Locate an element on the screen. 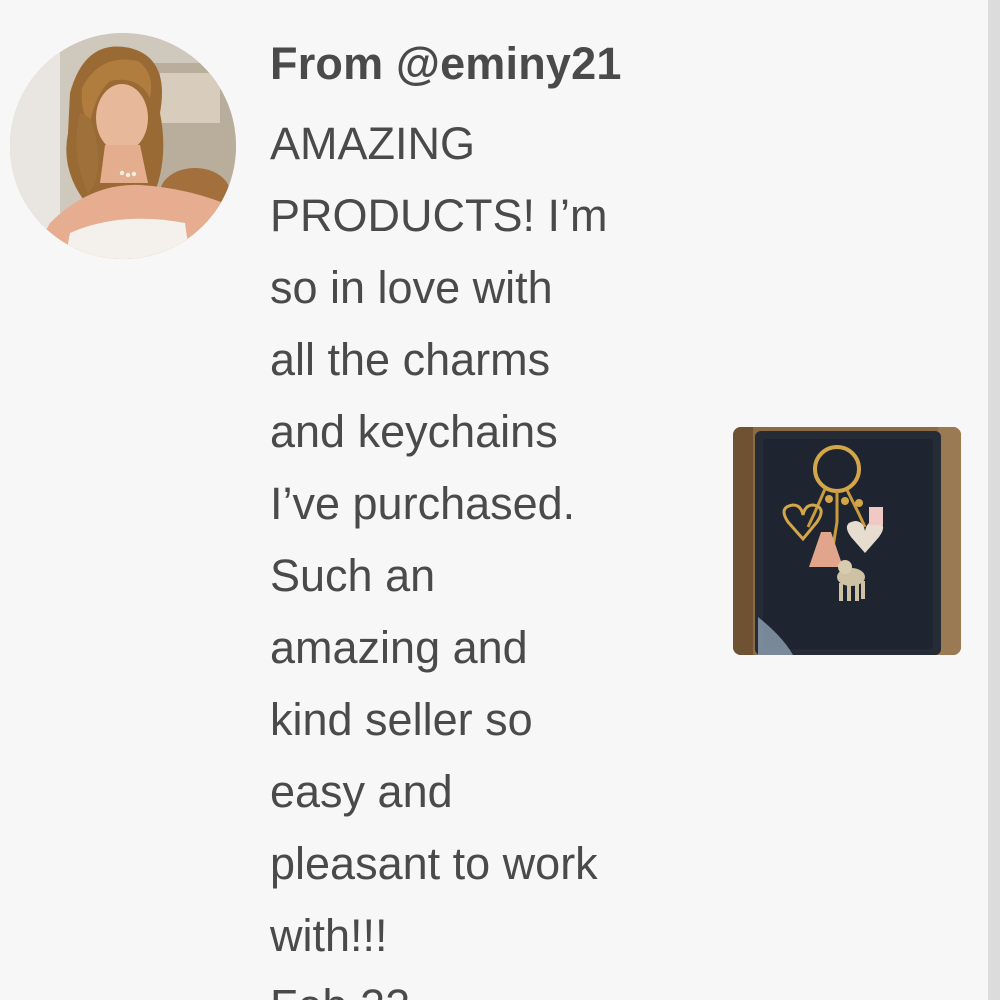 This screenshot has height=1000, width=1000. keychain-product-photo is located at coordinates (847, 541).